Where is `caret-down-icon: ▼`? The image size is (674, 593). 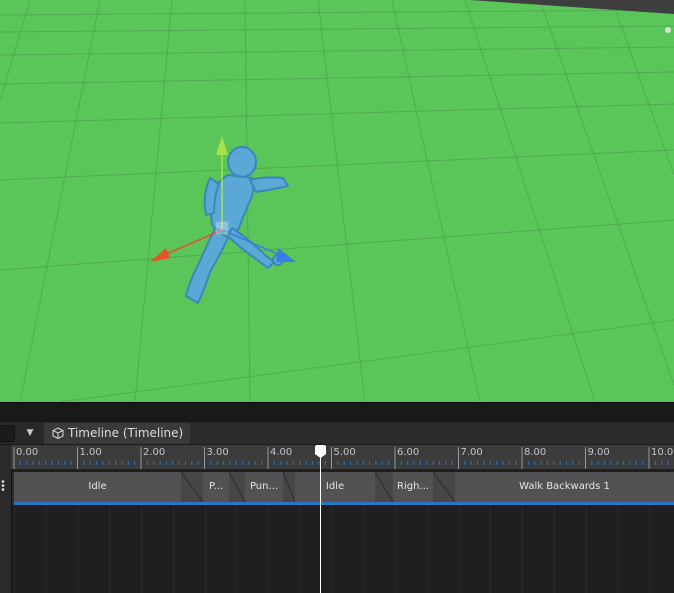 caret-down-icon: ▼ is located at coordinates (30, 433).